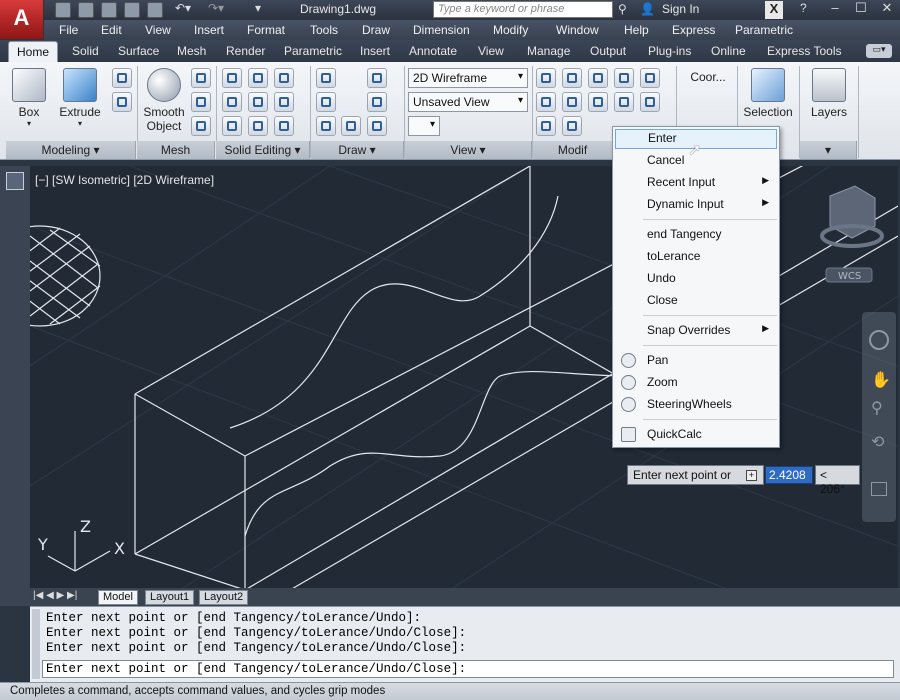 The height and width of the screenshot is (700, 900). I want to click on ellipse-icon, so click(377, 126).